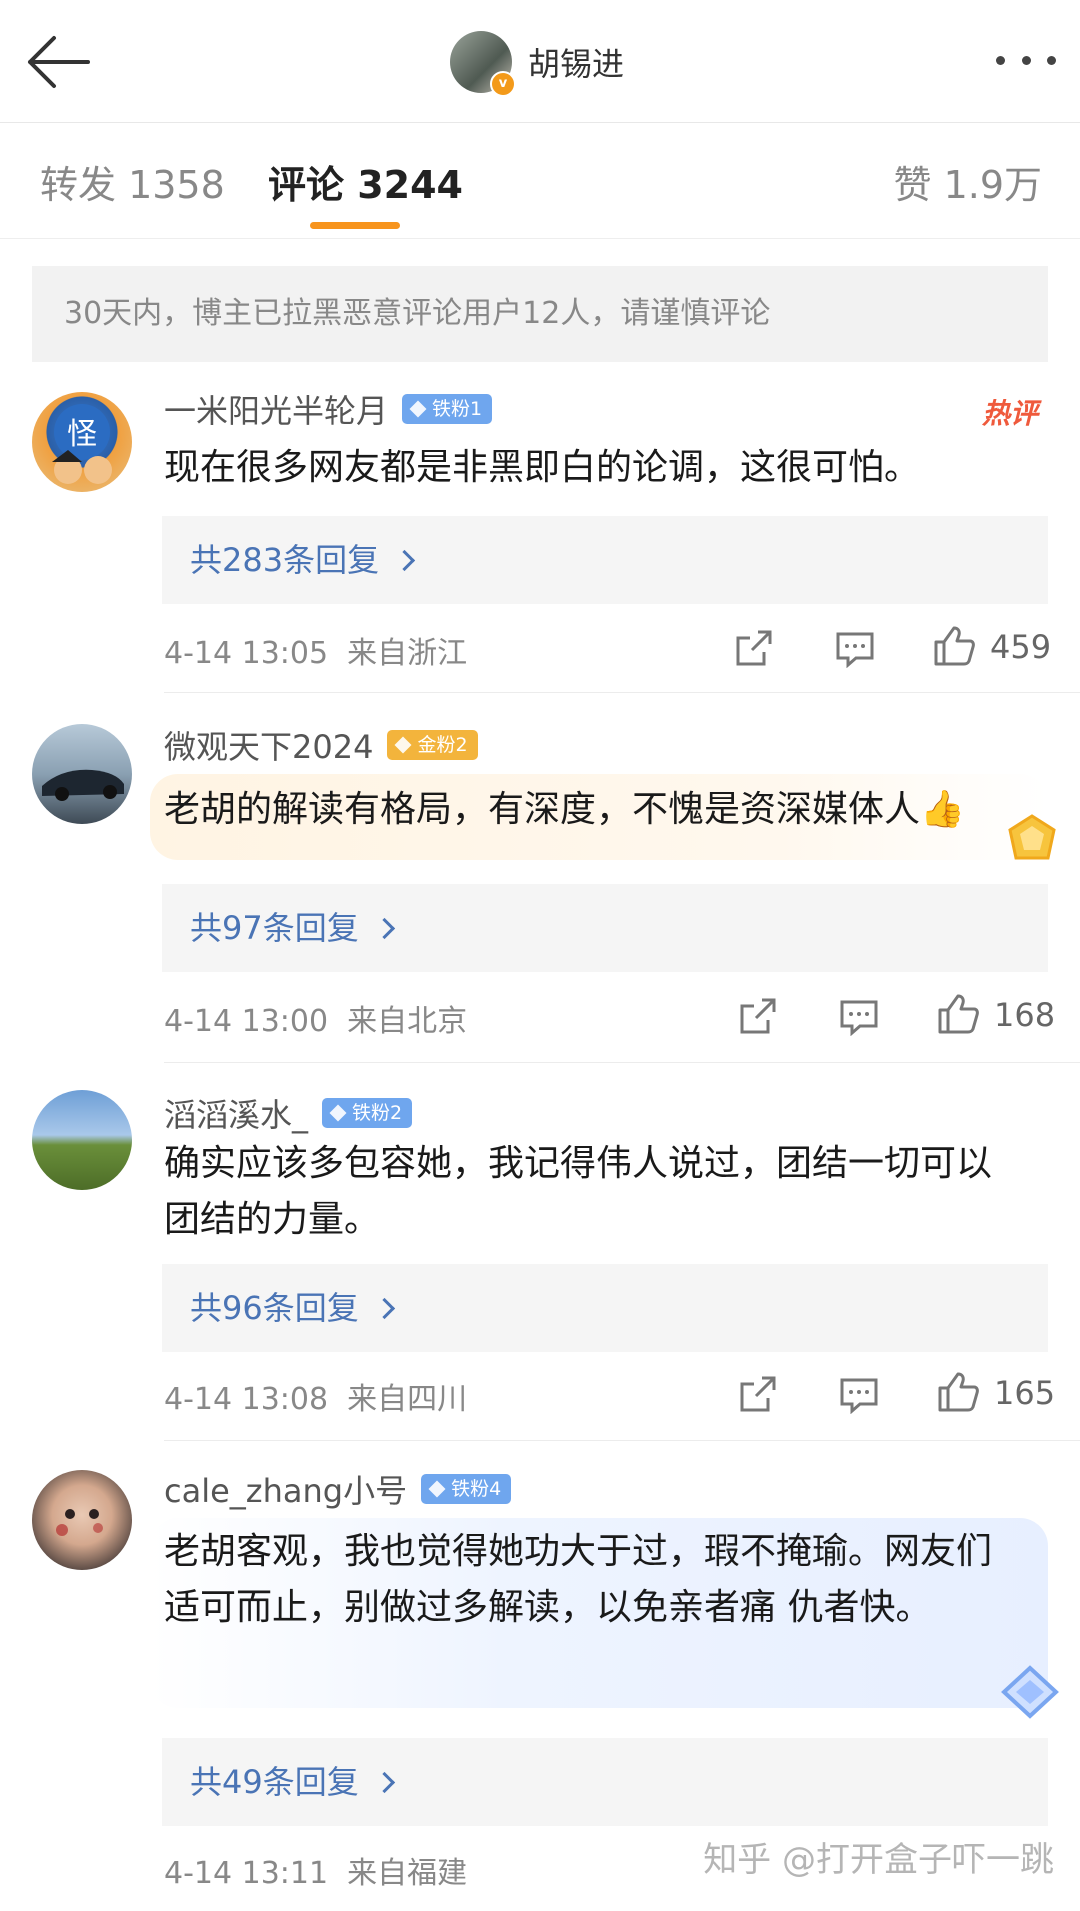 The width and height of the screenshot is (1080, 1911). I want to click on view-replies-button: 共96条回复, so click(605, 1308).